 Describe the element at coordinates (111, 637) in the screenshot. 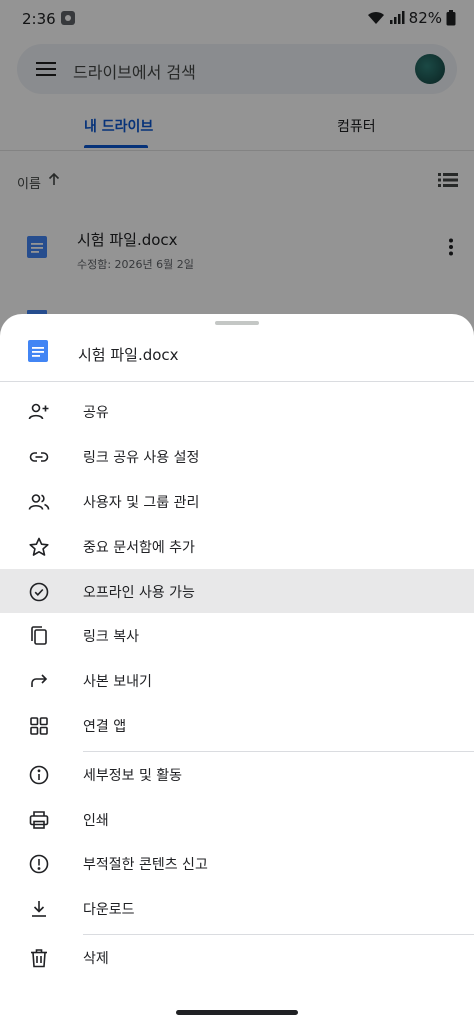

I see `menu-item-label: 링크 복사` at that location.